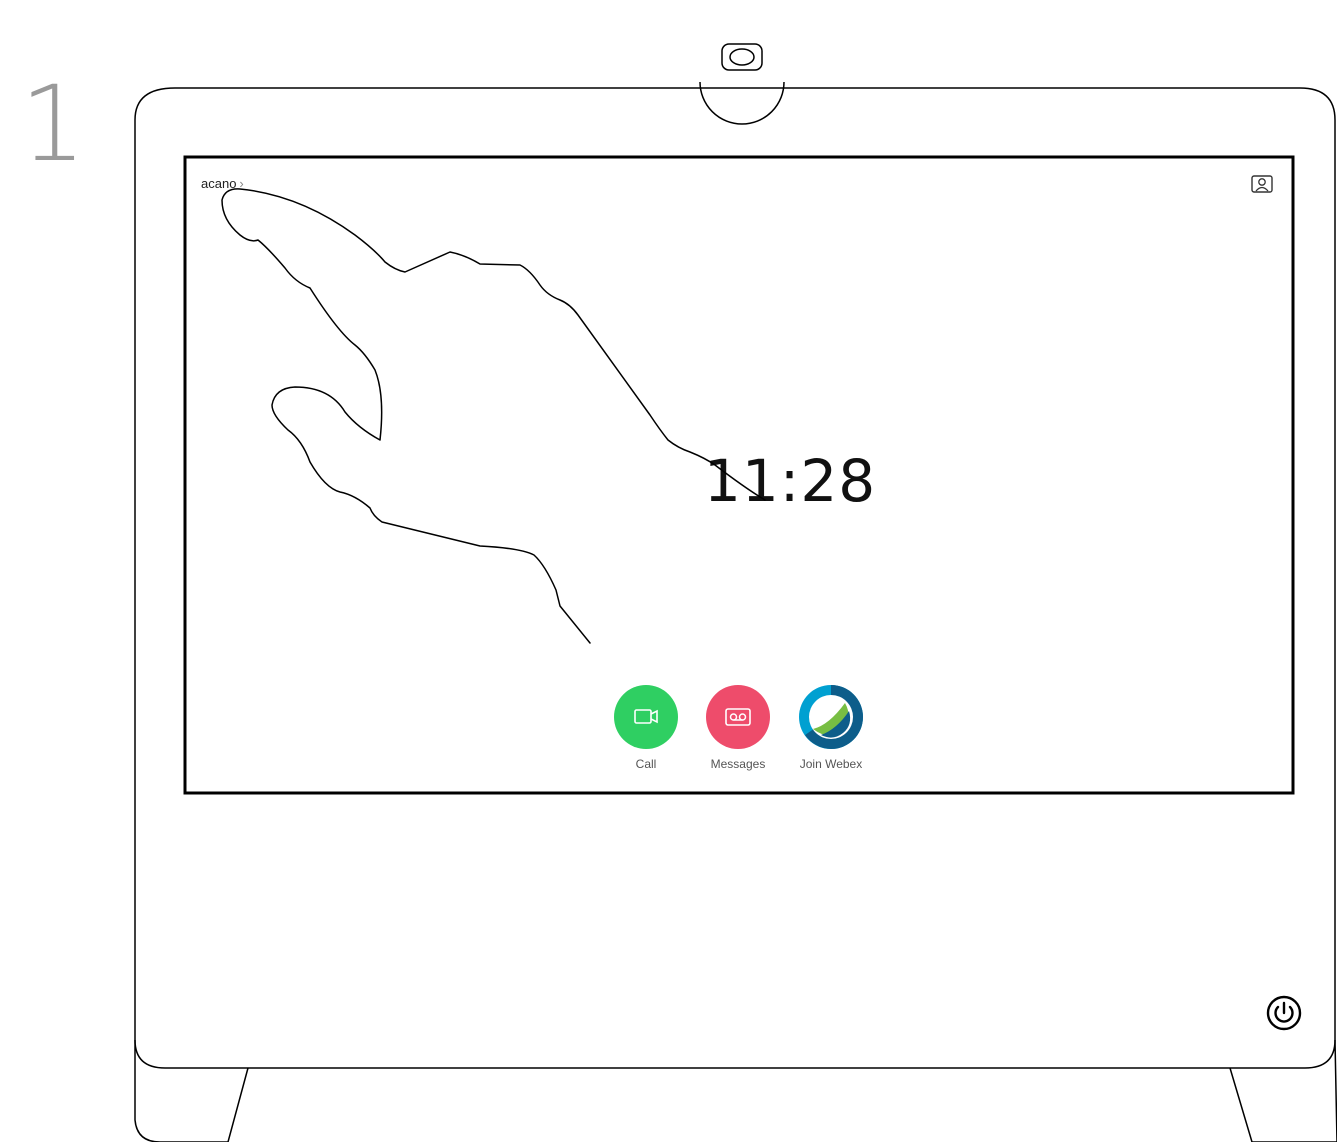 This screenshot has width=1337, height=1142. Describe the element at coordinates (191, 1091) in the screenshot. I see `left-stand` at that location.